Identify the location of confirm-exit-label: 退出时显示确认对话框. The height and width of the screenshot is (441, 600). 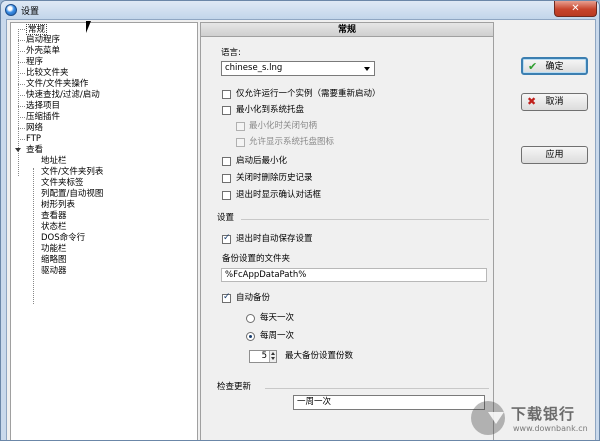
(279, 195).